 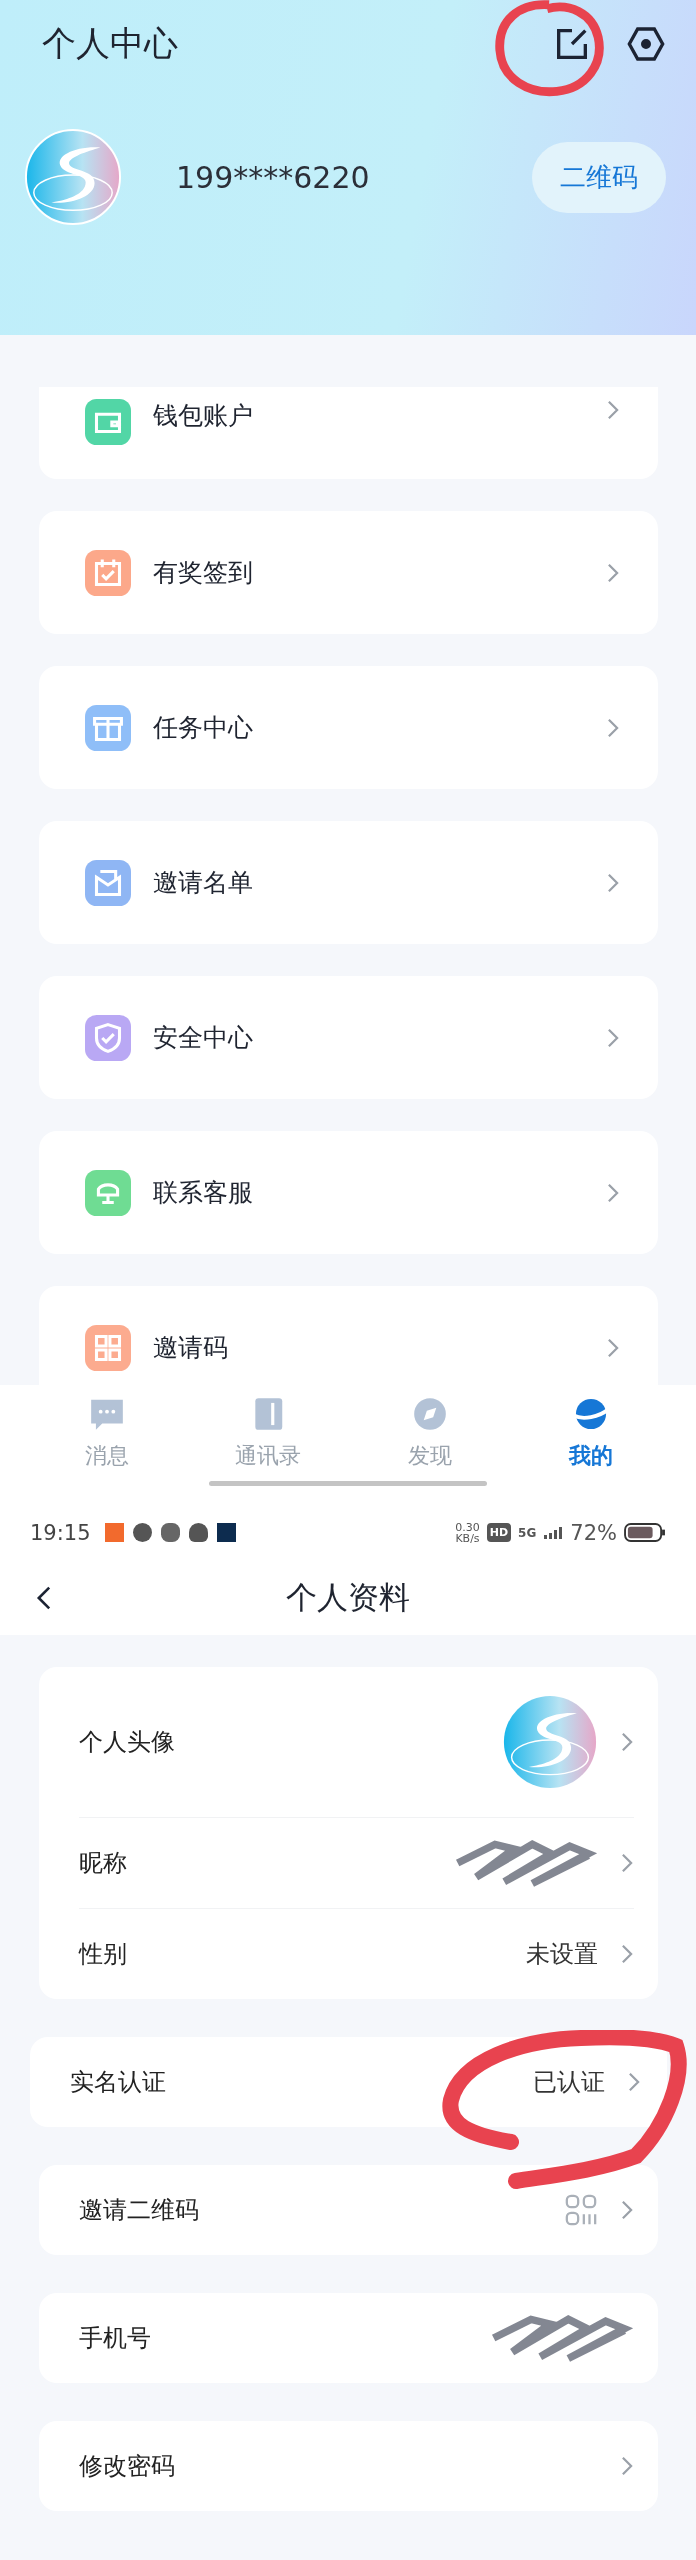 I want to click on row-label: 修改密码, so click(x=127, y=2466).